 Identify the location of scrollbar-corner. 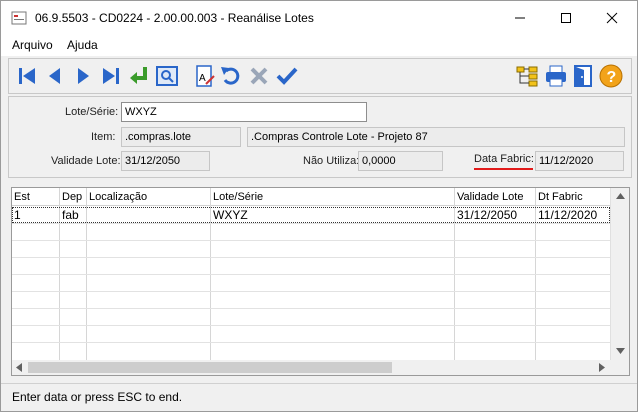
(619, 367).